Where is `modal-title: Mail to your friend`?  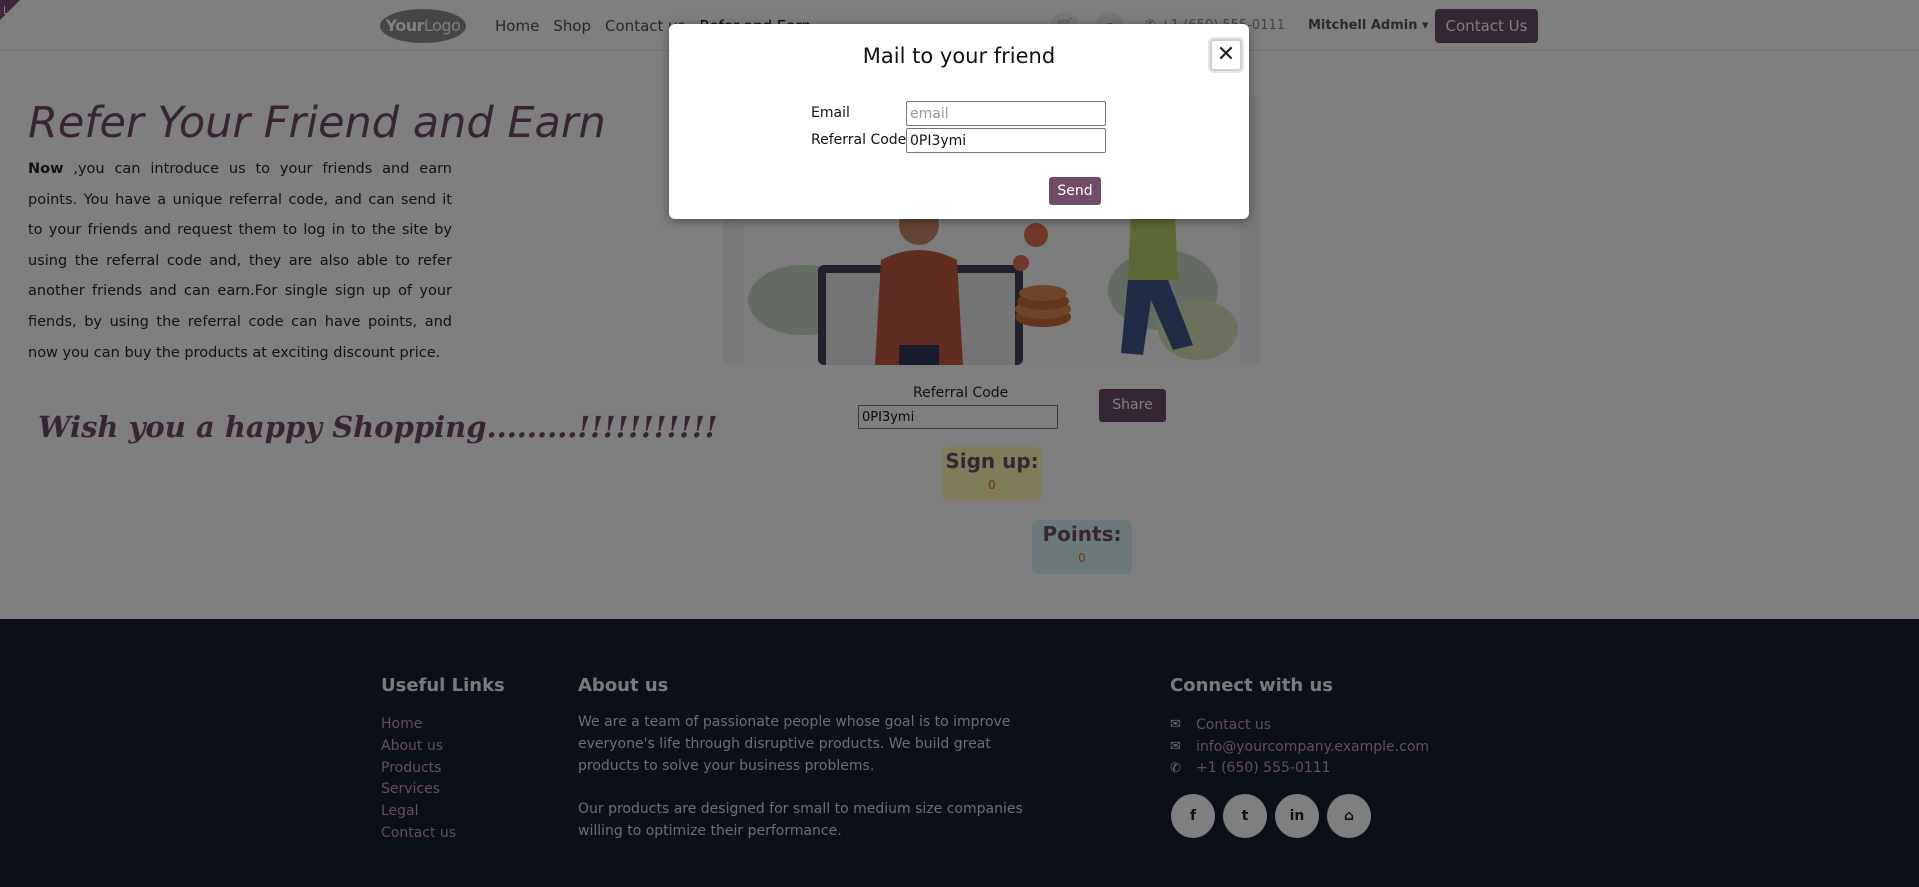
modal-title: Mail to your friend is located at coordinates (959, 56).